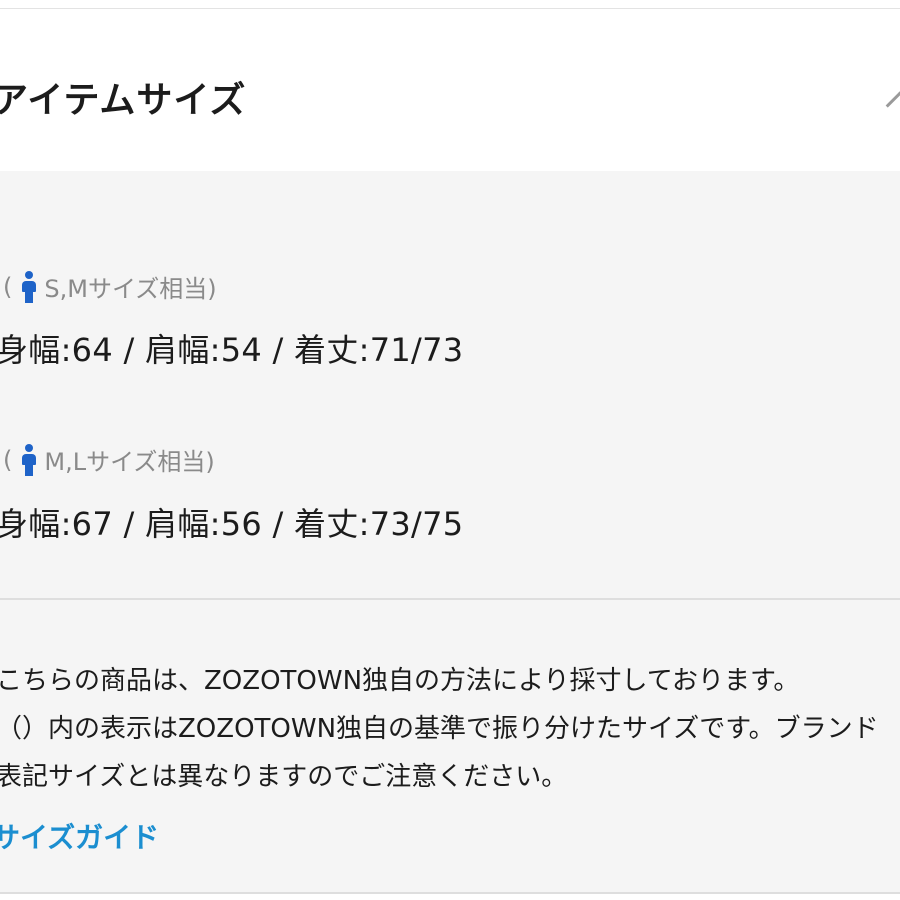  I want to click on bottom-divider, so click(450, 893).